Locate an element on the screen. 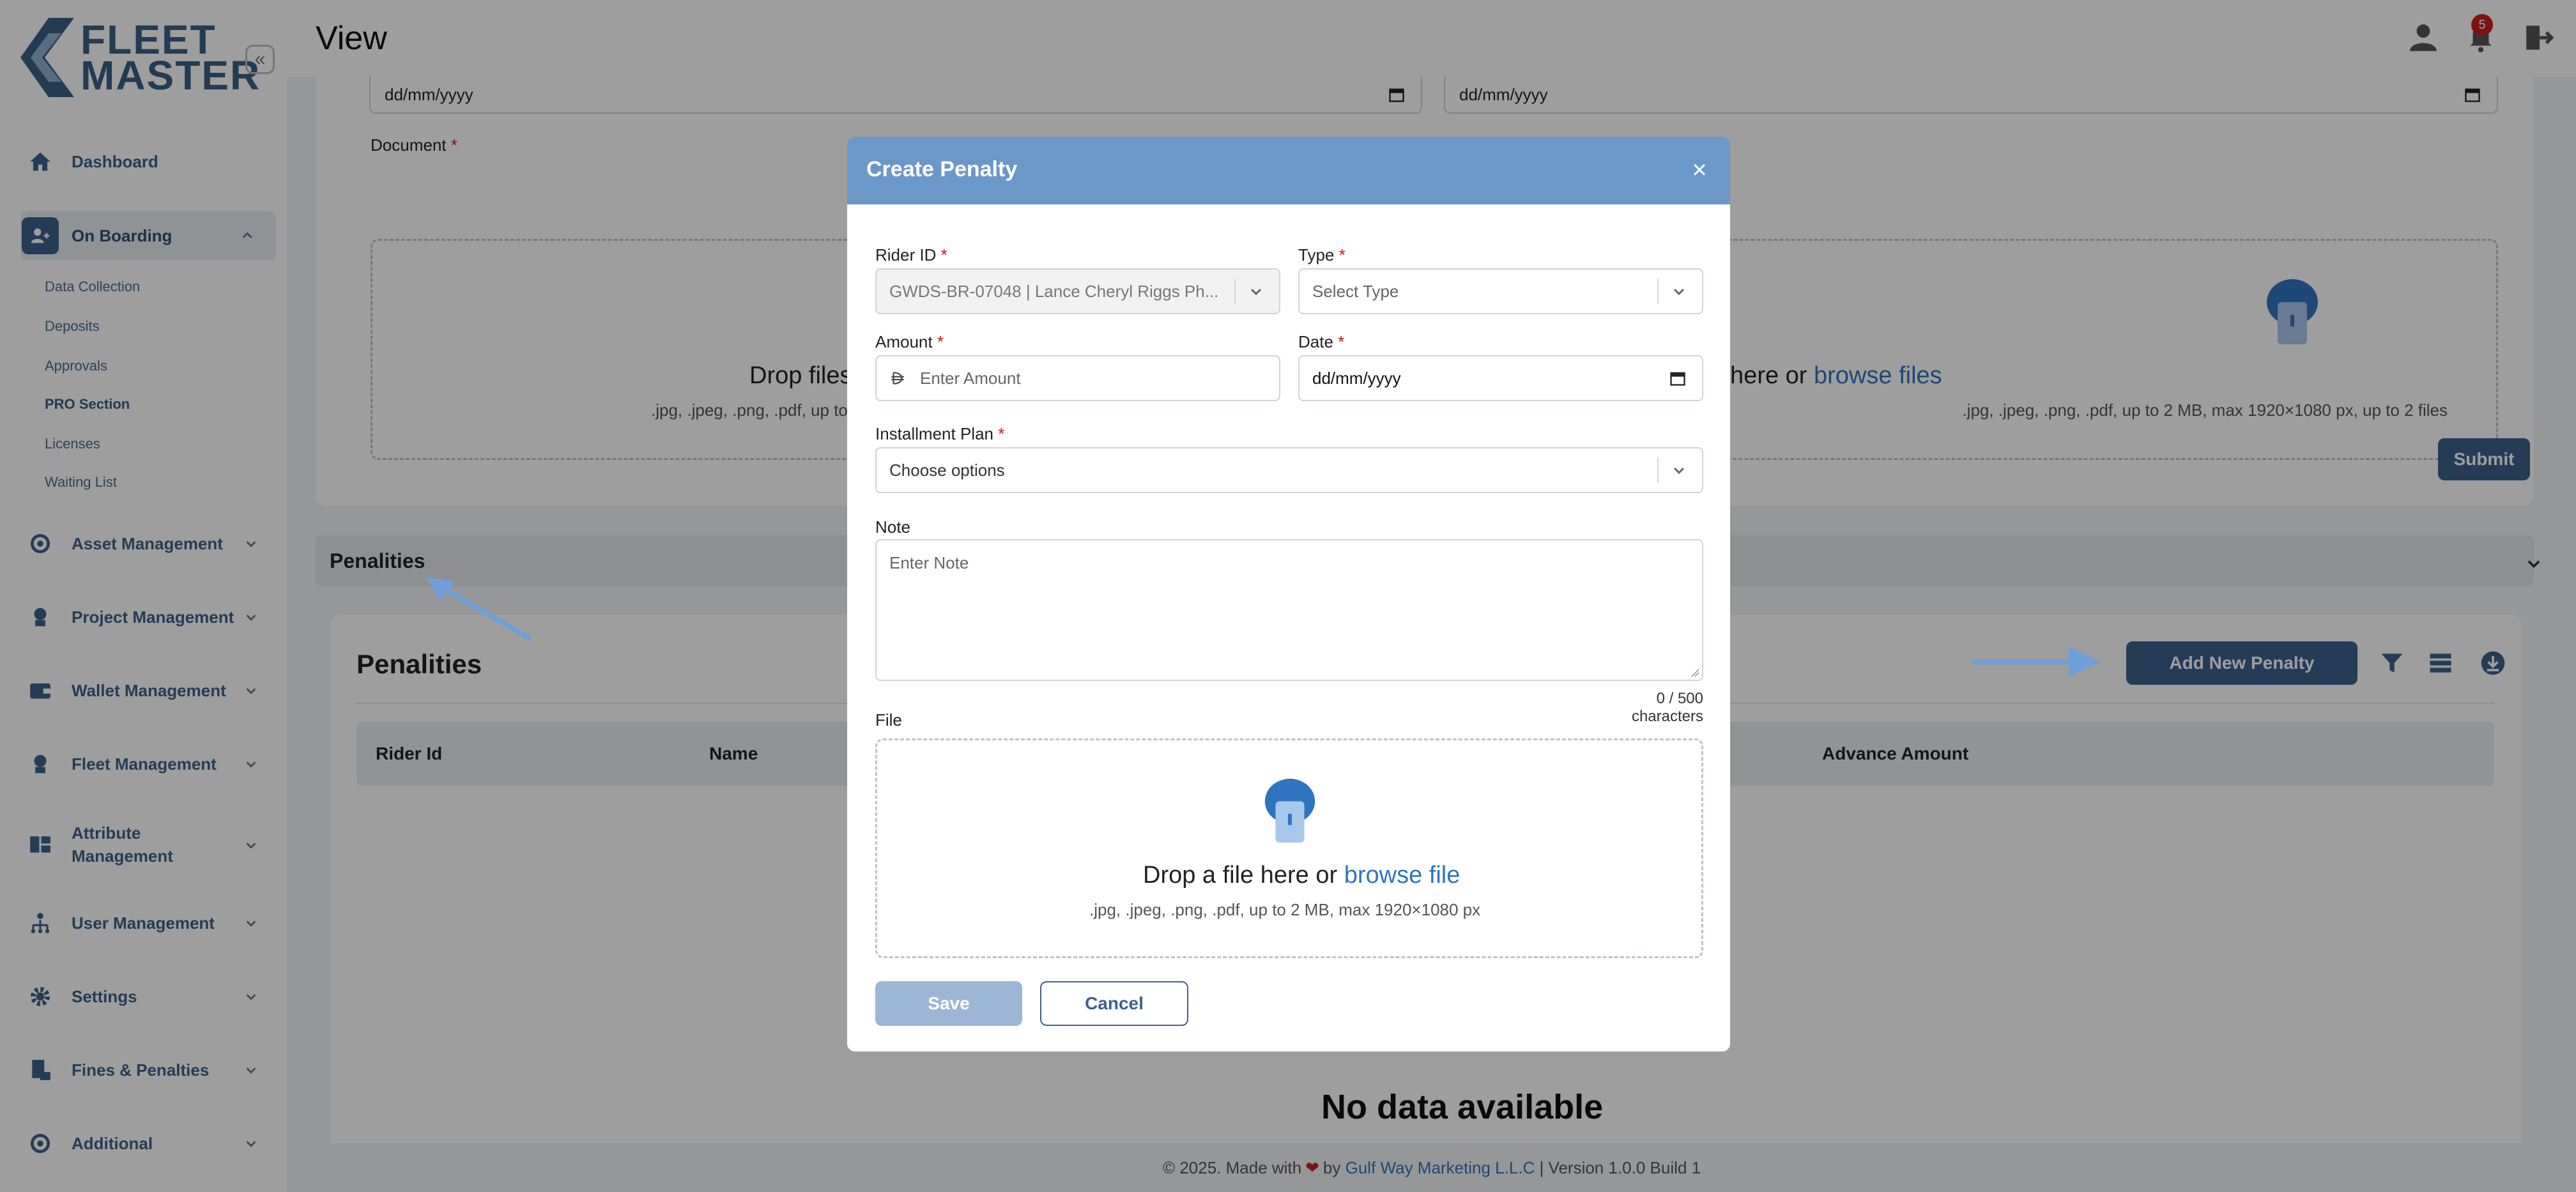 This screenshot has width=2576, height=1192. currency-icon is located at coordinates (897, 379).